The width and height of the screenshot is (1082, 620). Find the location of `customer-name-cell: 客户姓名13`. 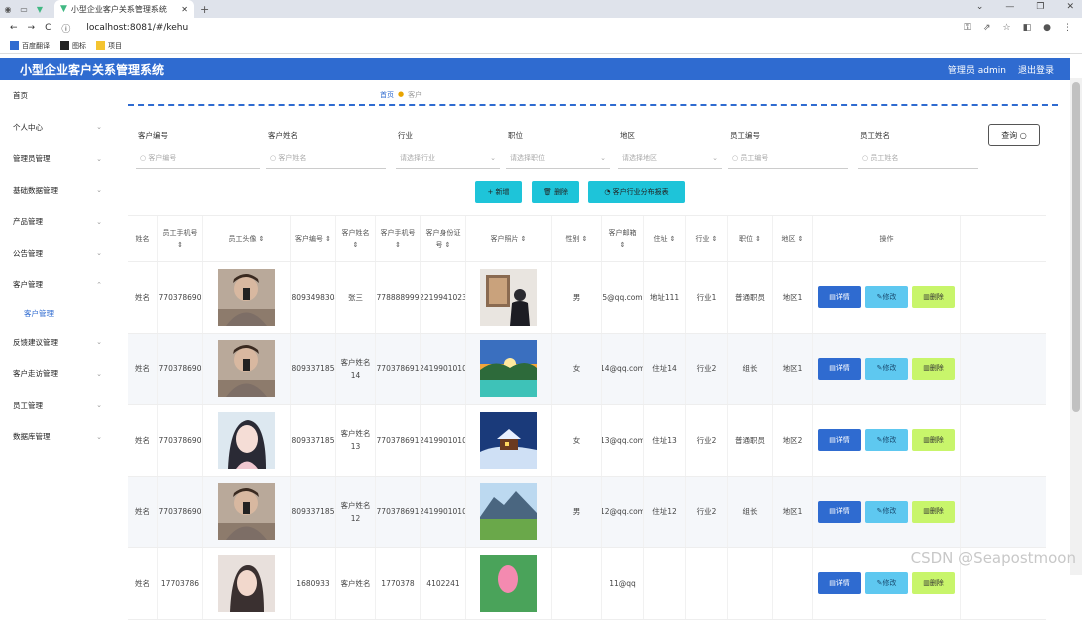

customer-name-cell: 客户姓名13 is located at coordinates (356, 440).